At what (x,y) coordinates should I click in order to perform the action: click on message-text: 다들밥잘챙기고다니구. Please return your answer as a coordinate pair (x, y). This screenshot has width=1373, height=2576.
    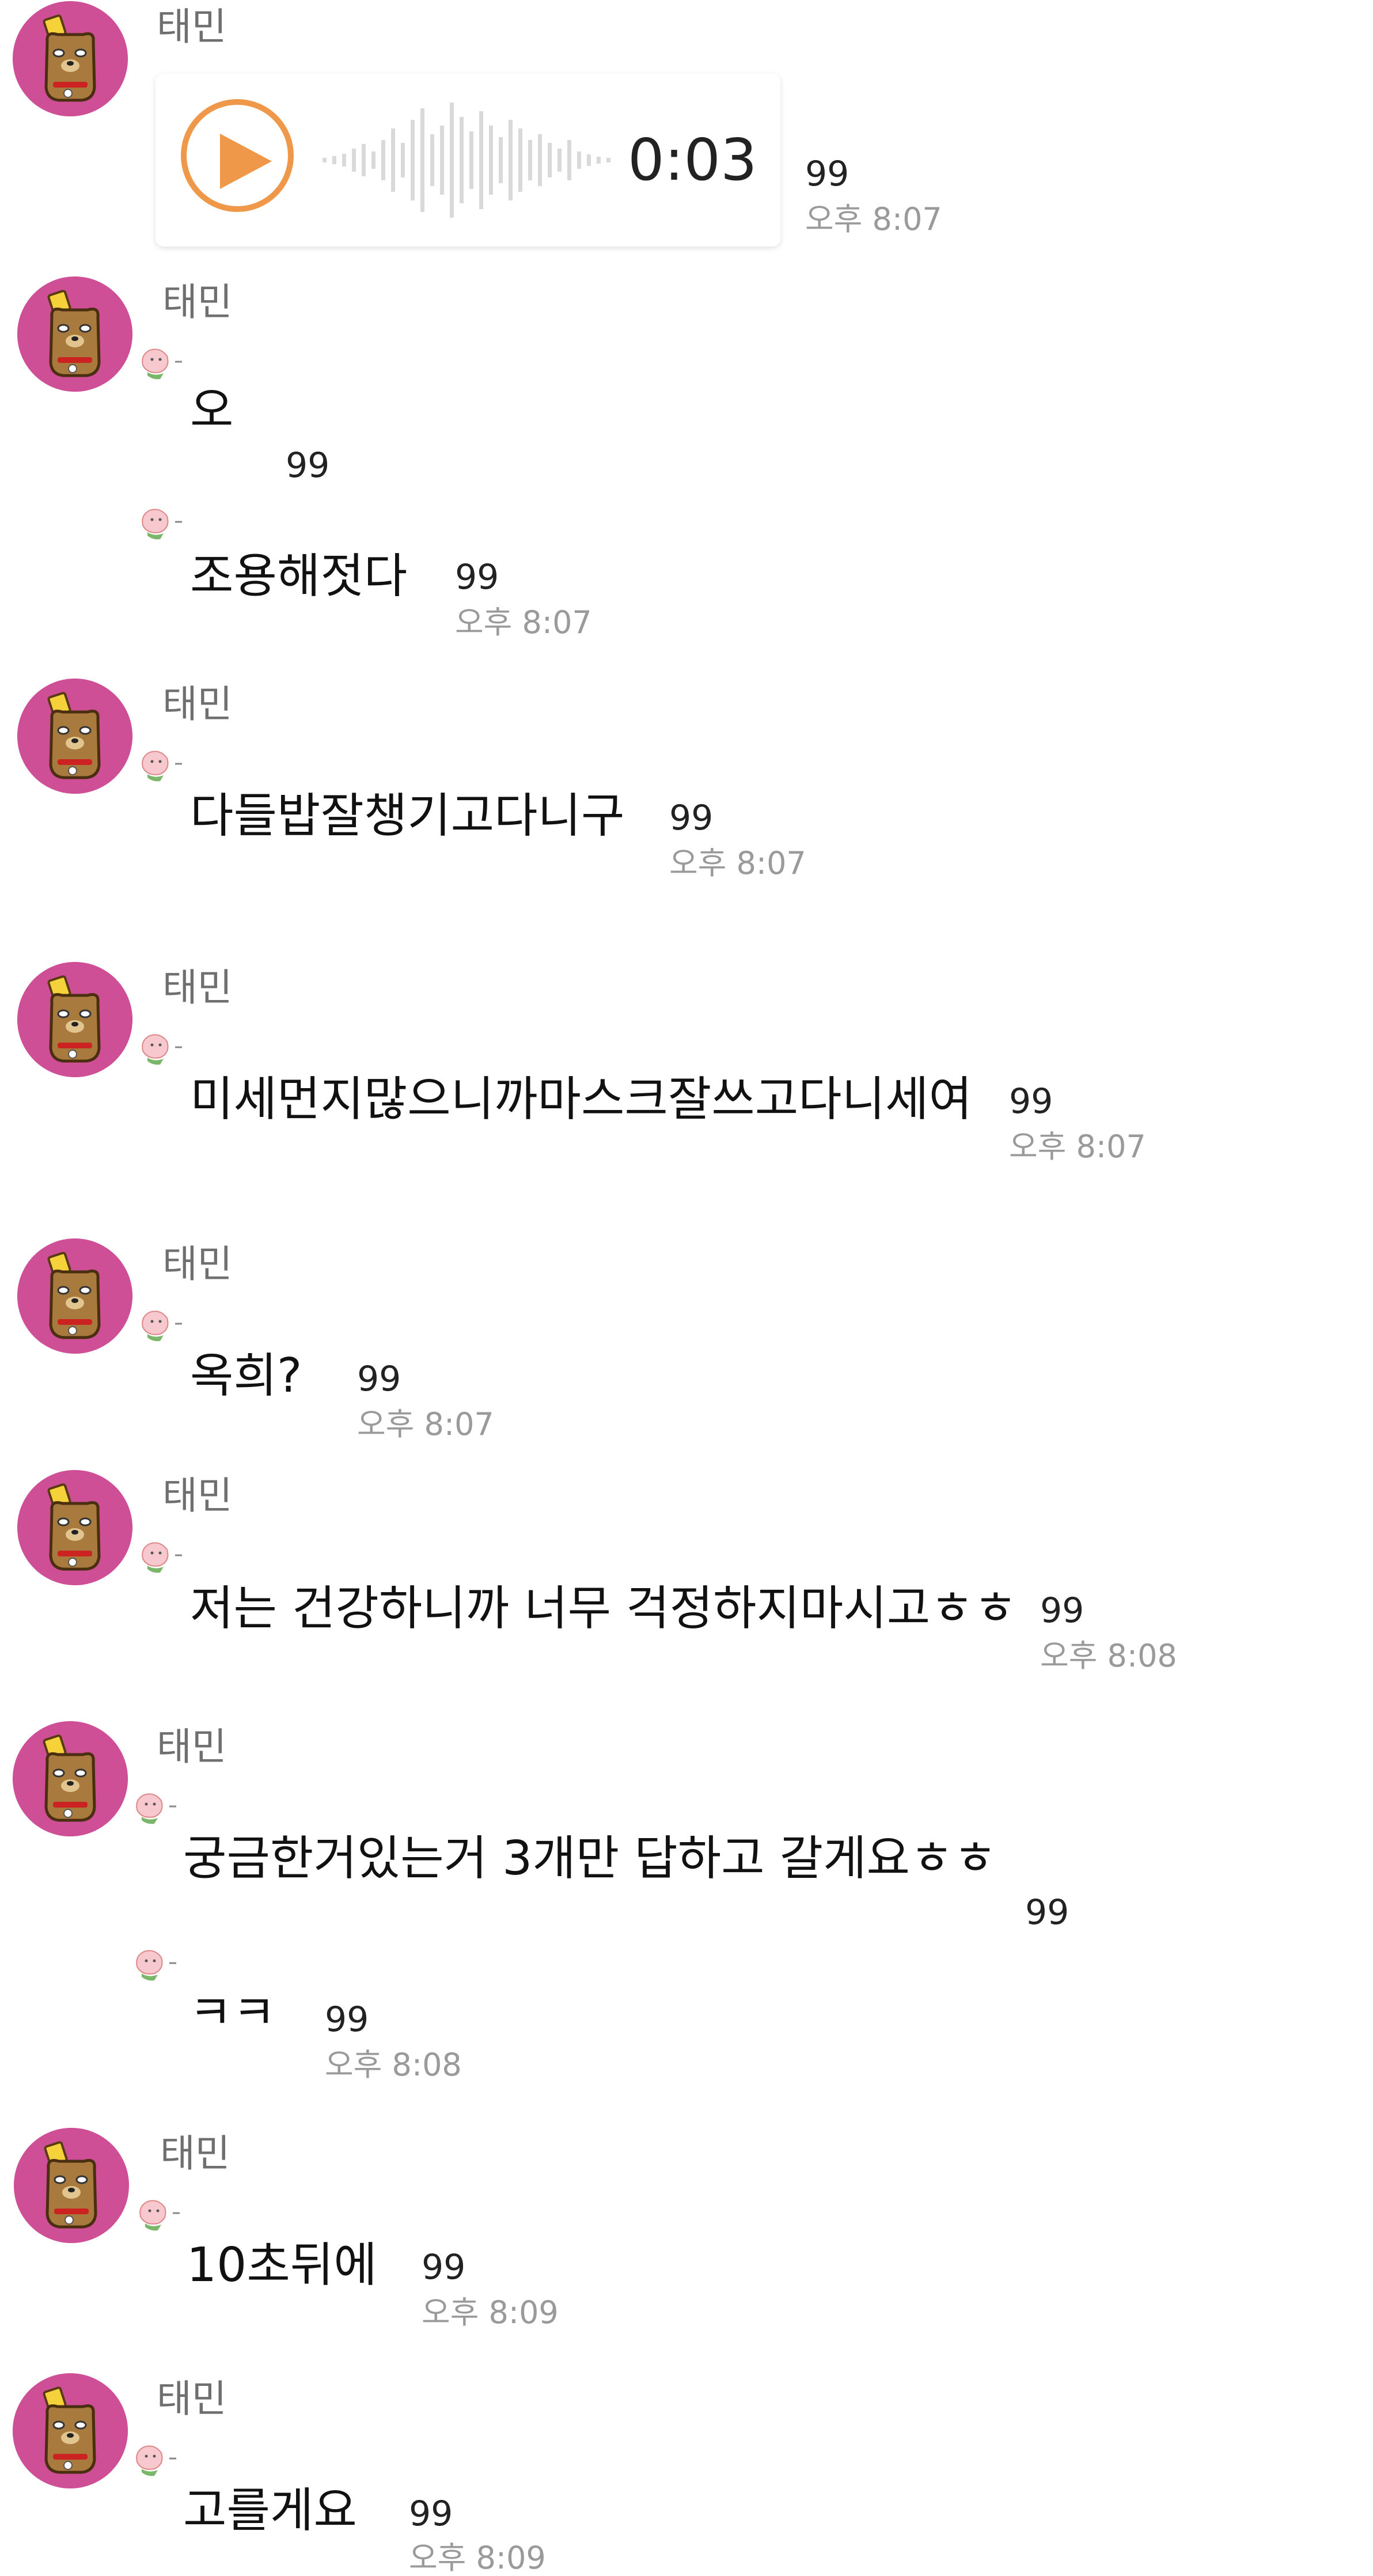
    Looking at the image, I should click on (407, 816).